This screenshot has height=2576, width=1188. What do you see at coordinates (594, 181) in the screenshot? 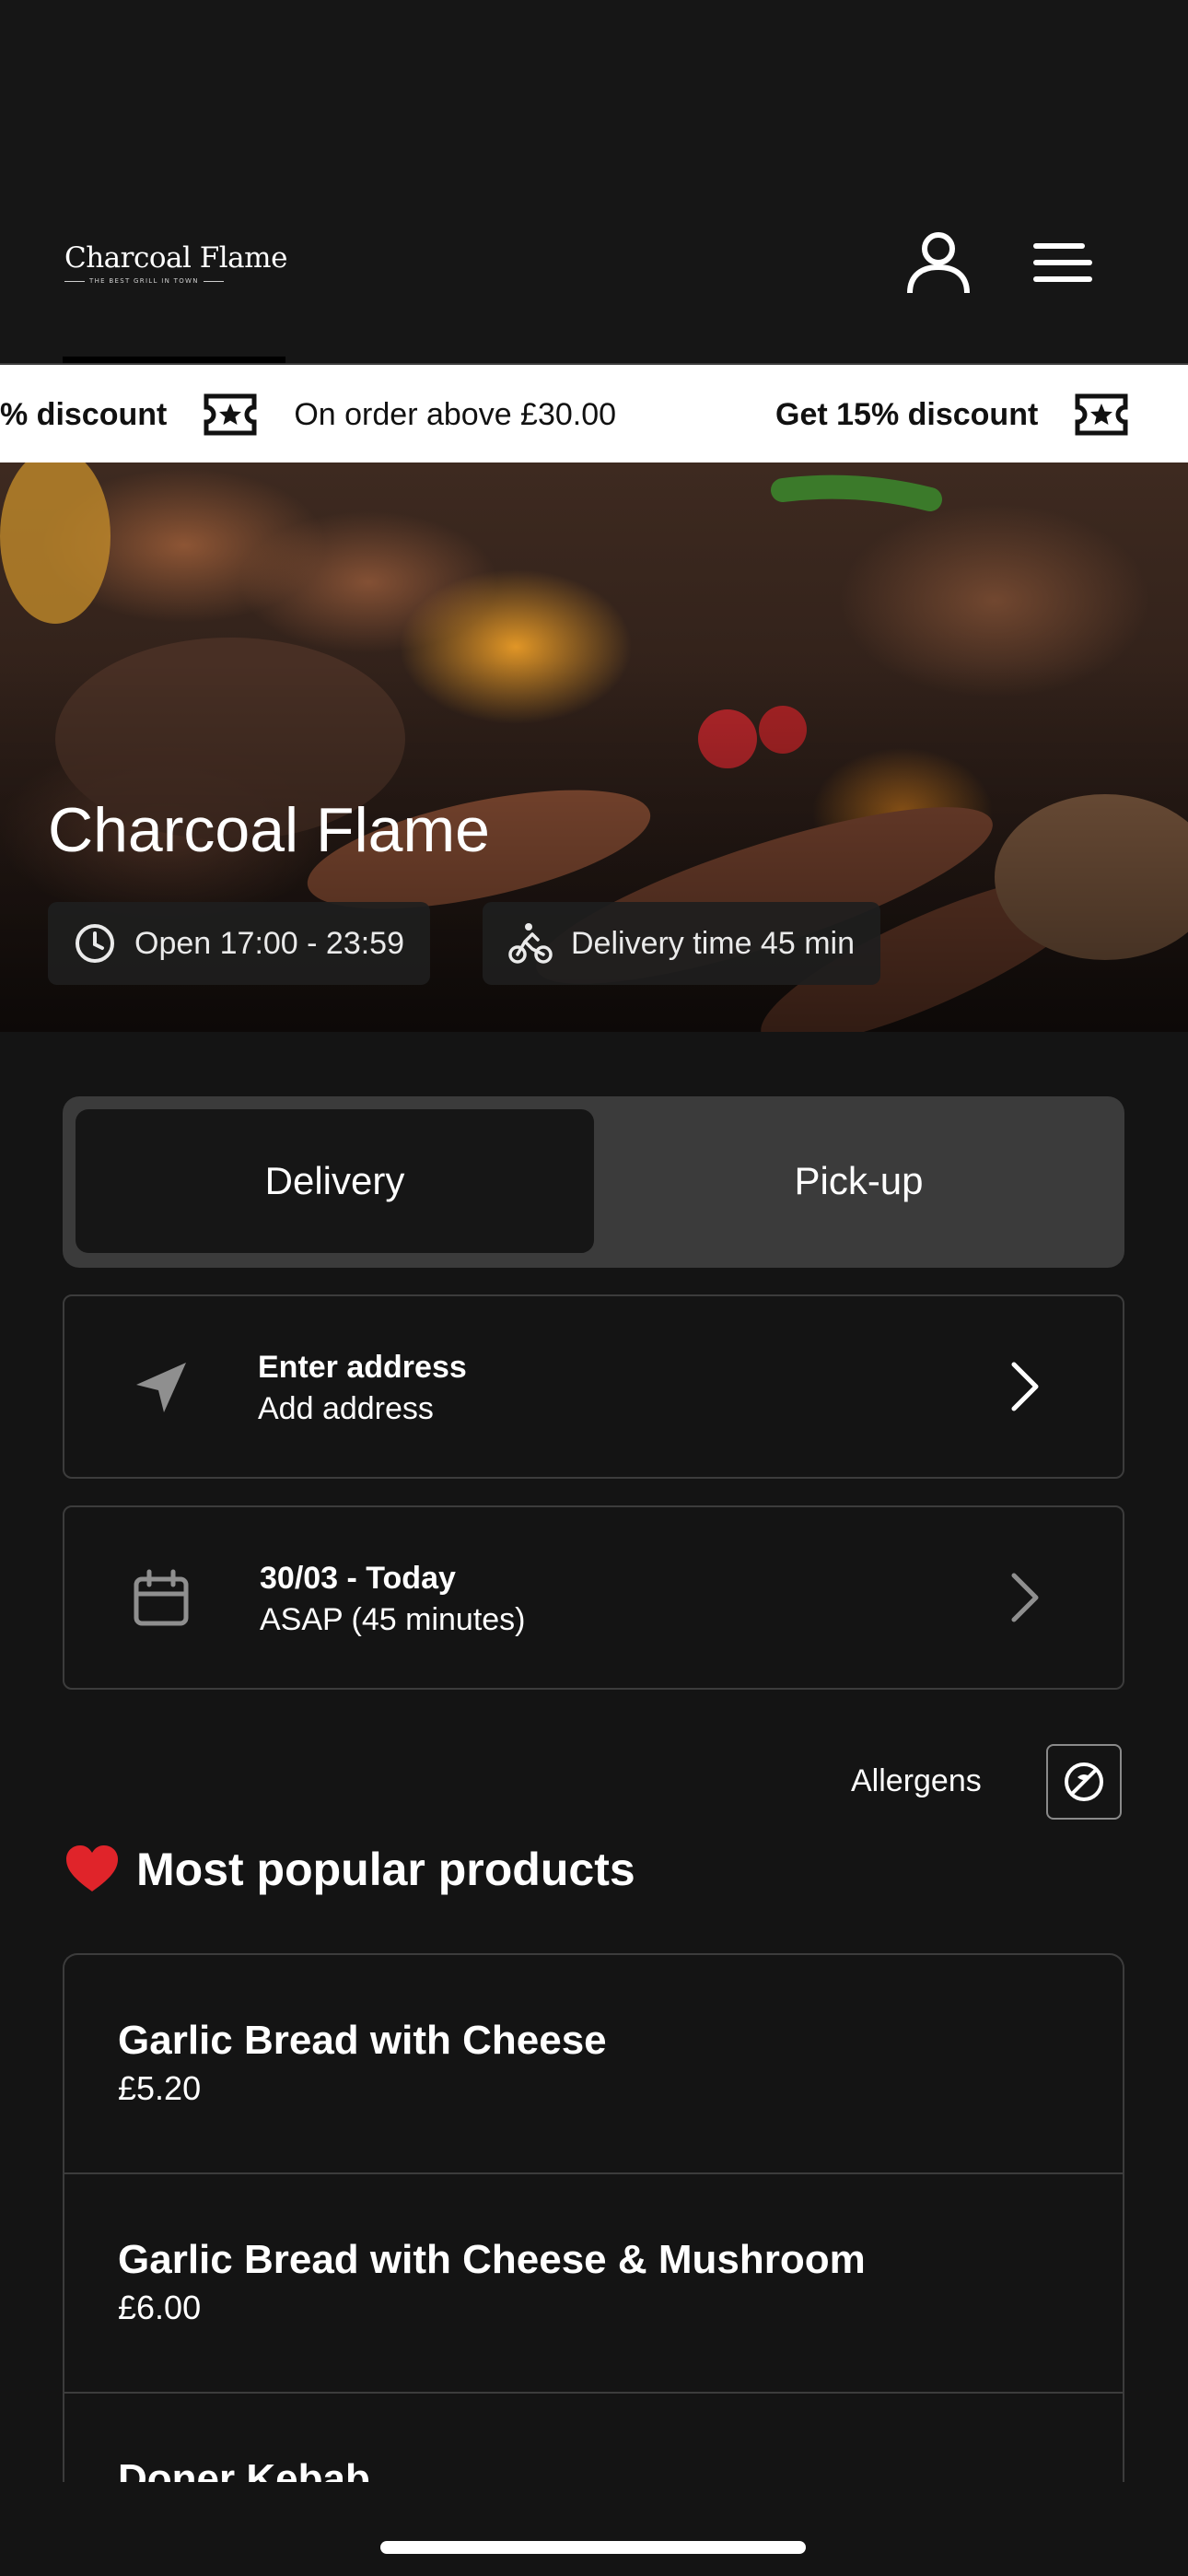
I see `app-header: Charcoal Flame THE BEST GRILL IN TOWN` at bounding box center [594, 181].